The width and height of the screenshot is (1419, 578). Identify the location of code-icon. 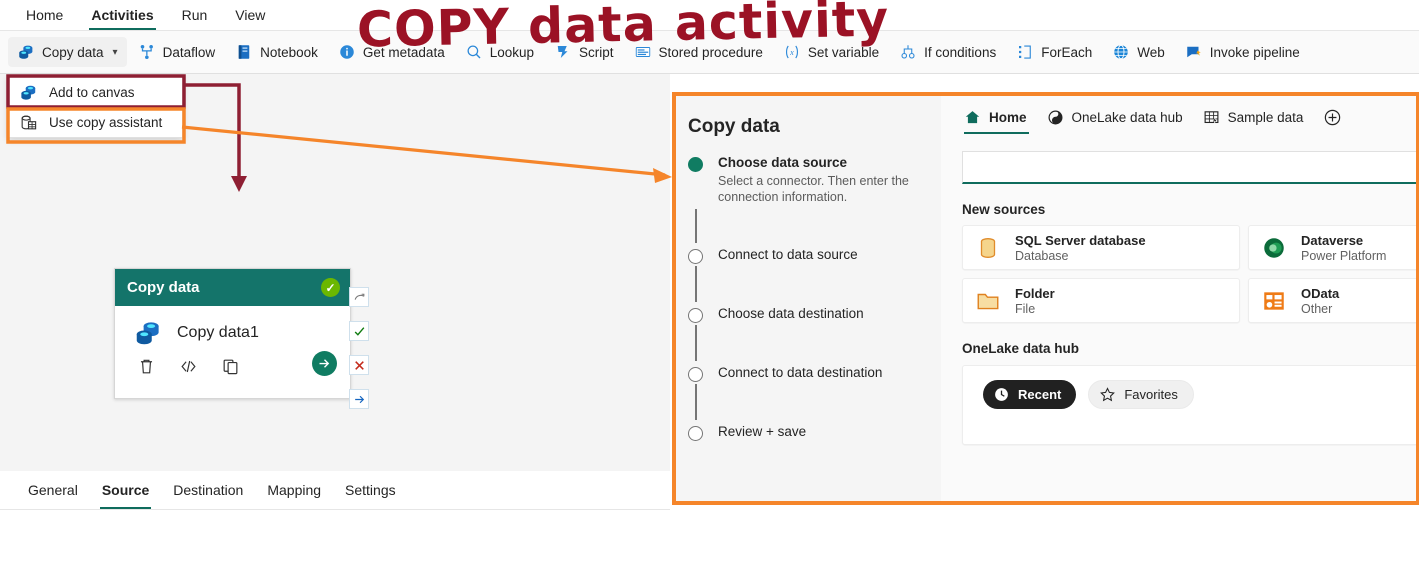
(188, 366).